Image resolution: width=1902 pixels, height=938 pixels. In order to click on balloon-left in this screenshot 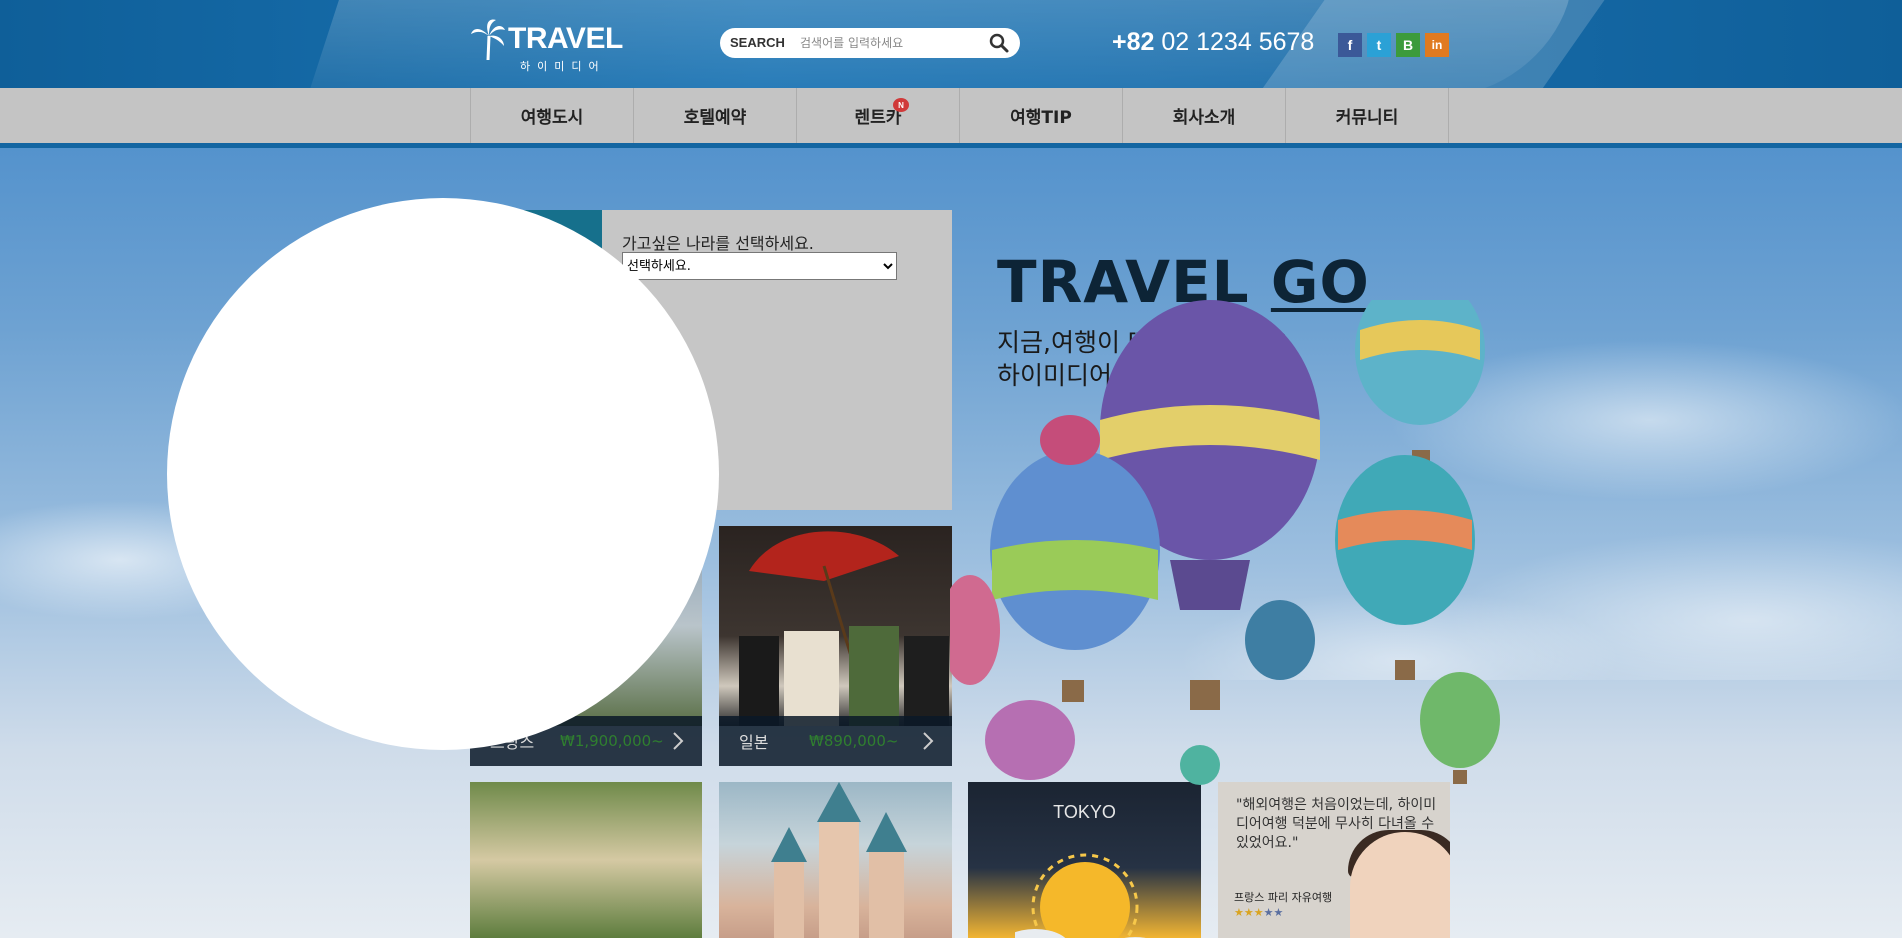, I will do `click(1075, 576)`.